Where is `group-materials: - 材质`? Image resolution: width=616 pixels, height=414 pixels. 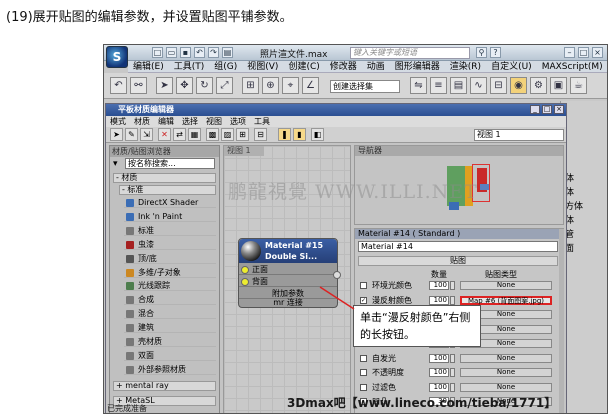 group-materials: - 材质 is located at coordinates (164, 178).